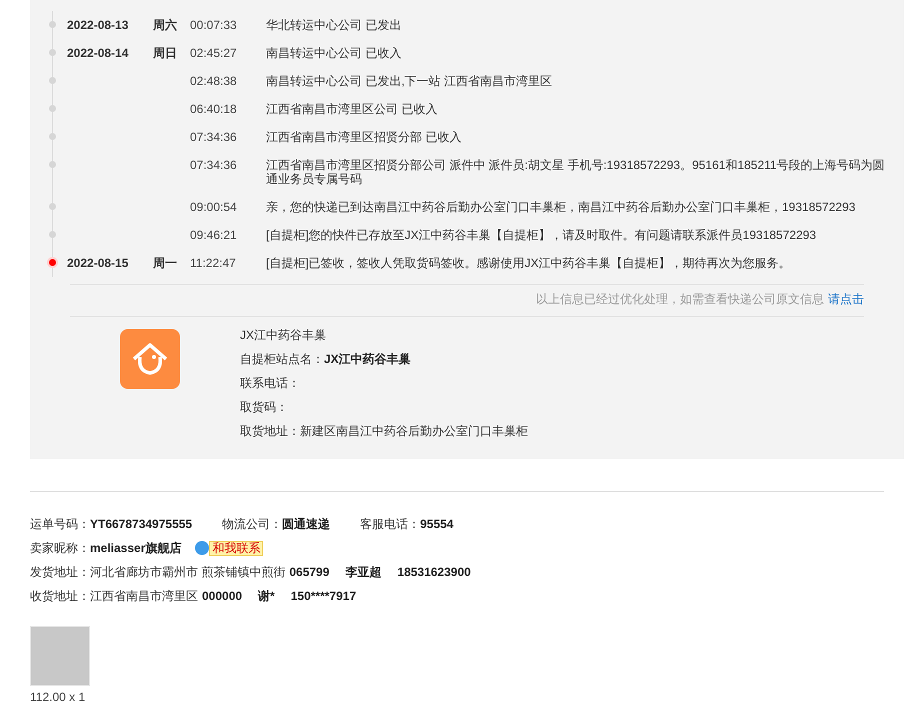 The width and height of the screenshot is (914, 713). I want to click on address-detail: 150****7917, so click(323, 596).